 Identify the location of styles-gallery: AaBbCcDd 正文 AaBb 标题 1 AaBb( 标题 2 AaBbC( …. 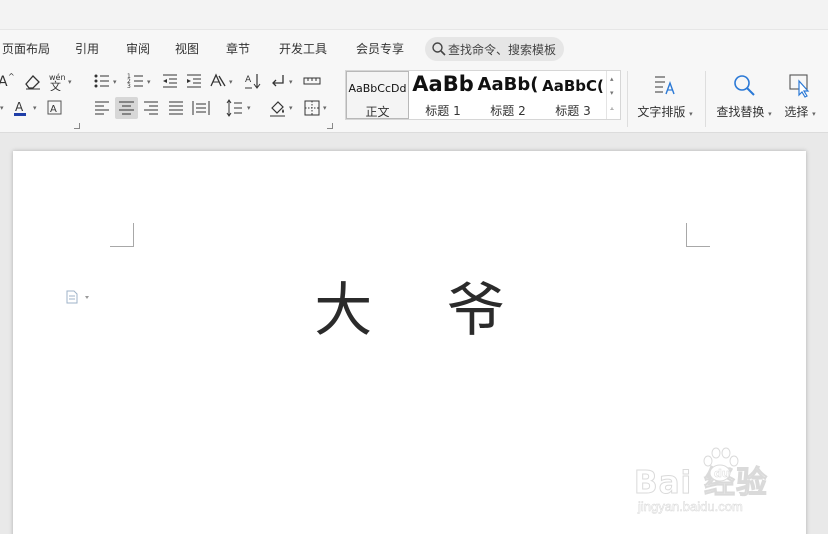
(483, 95).